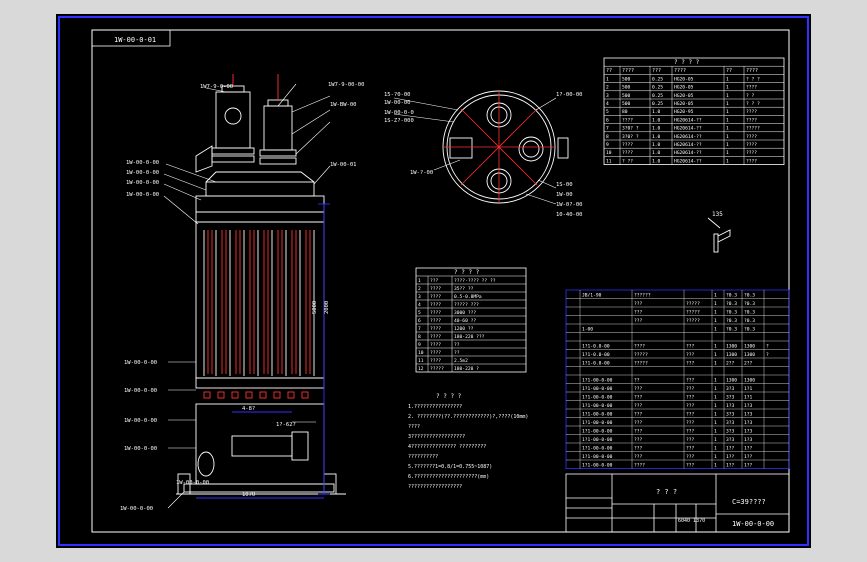 This screenshot has width=867, height=562. What do you see at coordinates (469, 337) in the screenshot?
I see `spec-table-cell: 180-220 ???` at bounding box center [469, 337].